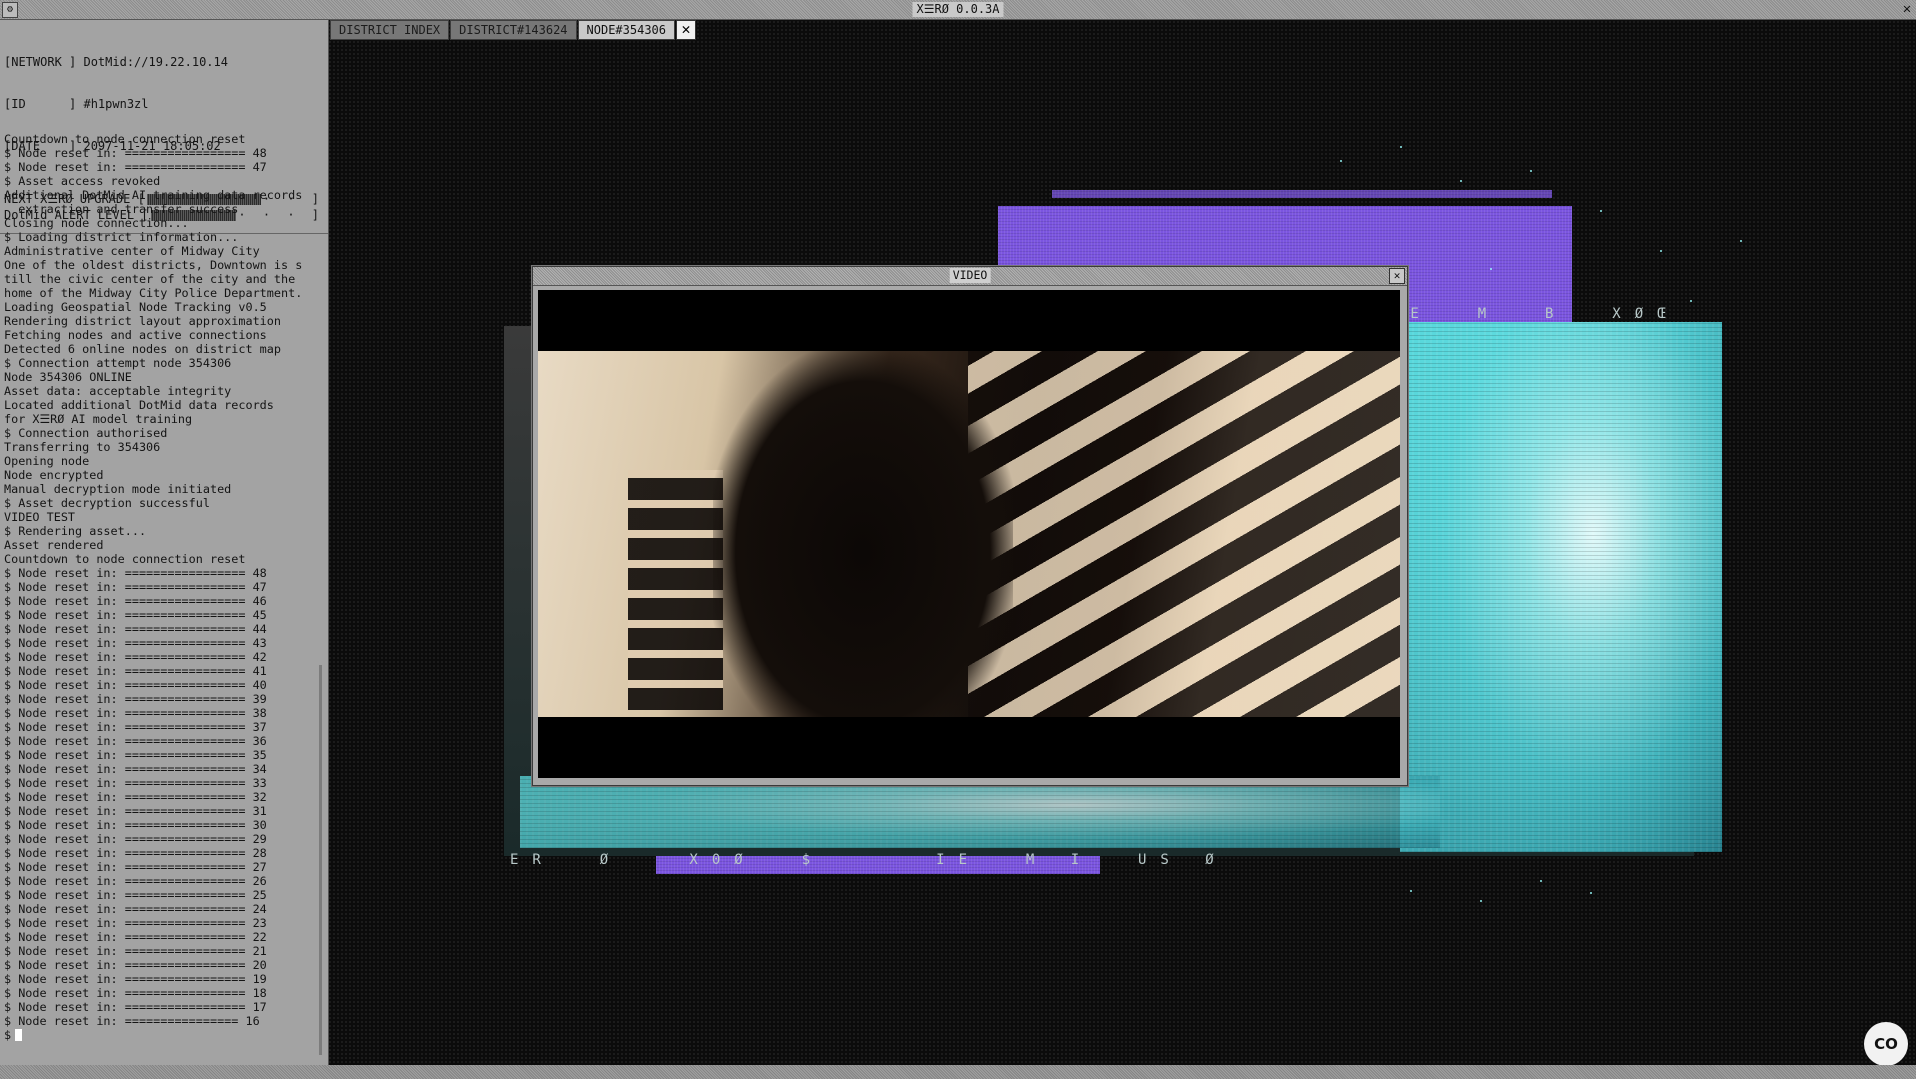  What do you see at coordinates (135, 615) in the screenshot?
I see `log-line: $ Node reset in: ================= 45` at bounding box center [135, 615].